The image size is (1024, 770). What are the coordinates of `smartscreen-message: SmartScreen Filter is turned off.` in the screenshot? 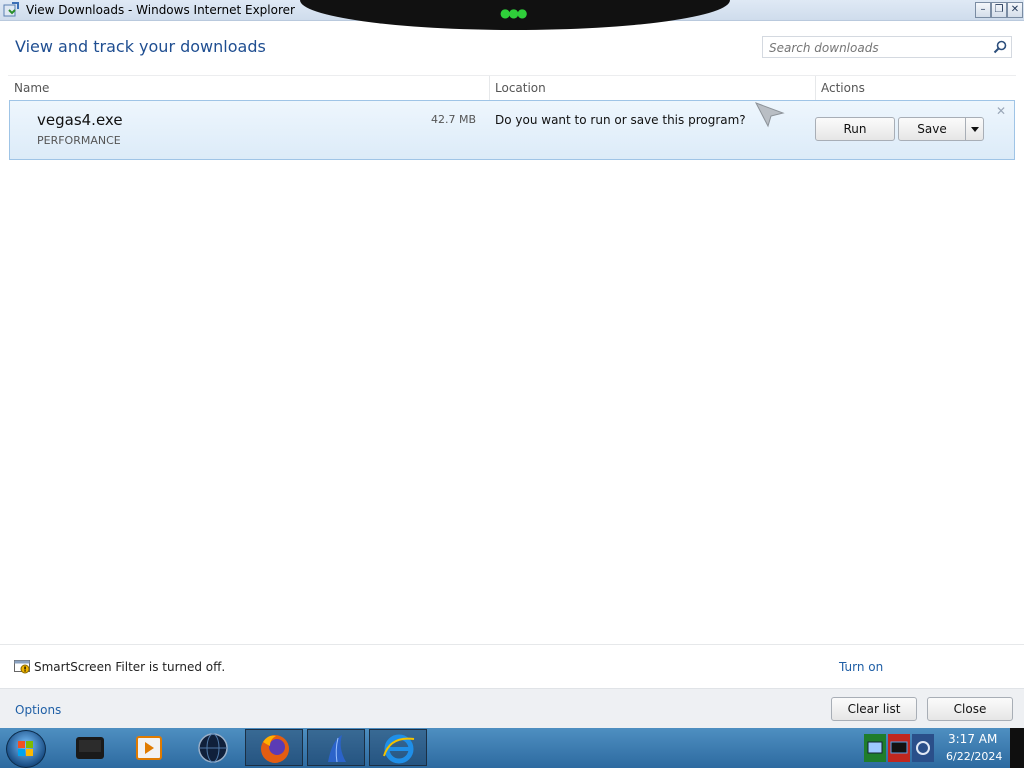 It's located at (130, 667).